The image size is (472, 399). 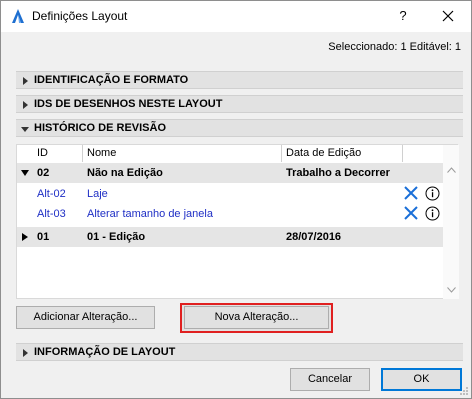 I want to click on table-row: Alt-02 Laje, so click(x=230, y=194).